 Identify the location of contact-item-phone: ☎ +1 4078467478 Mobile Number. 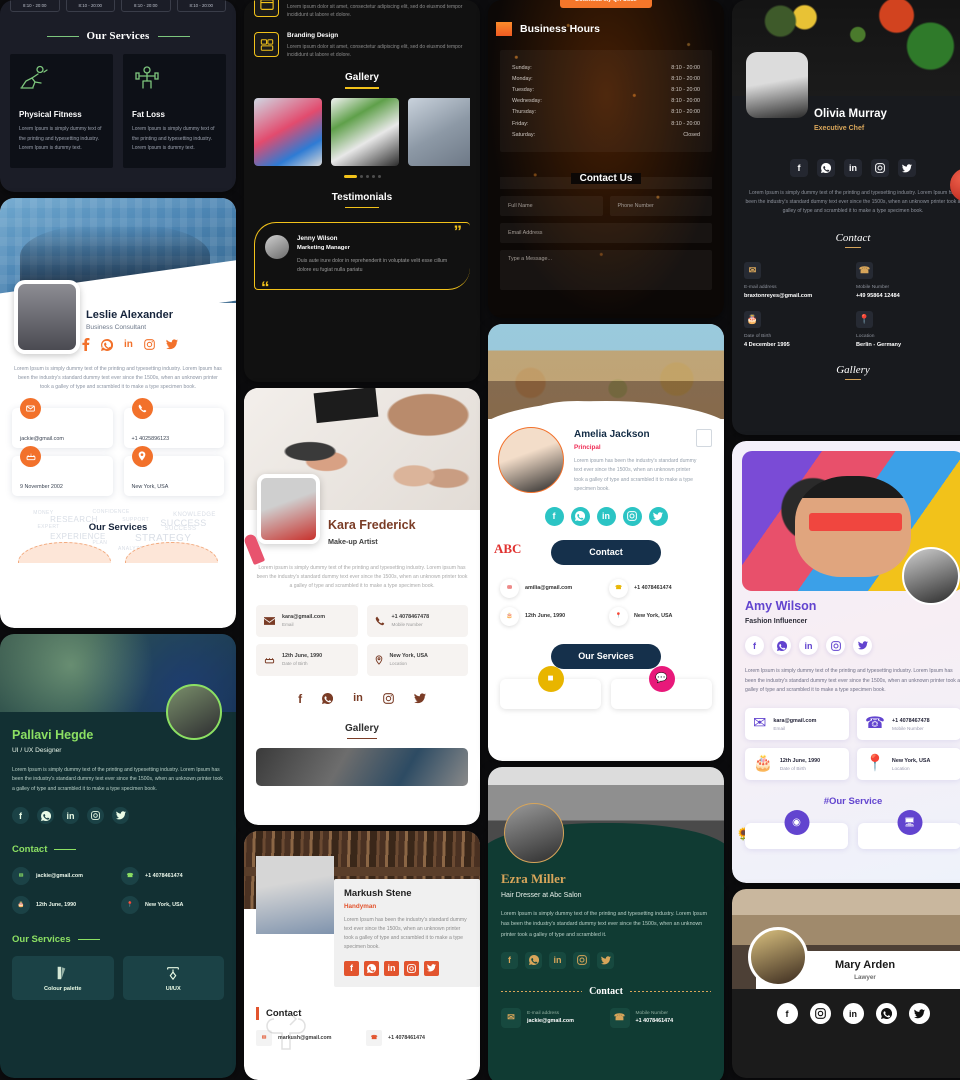
(908, 724).